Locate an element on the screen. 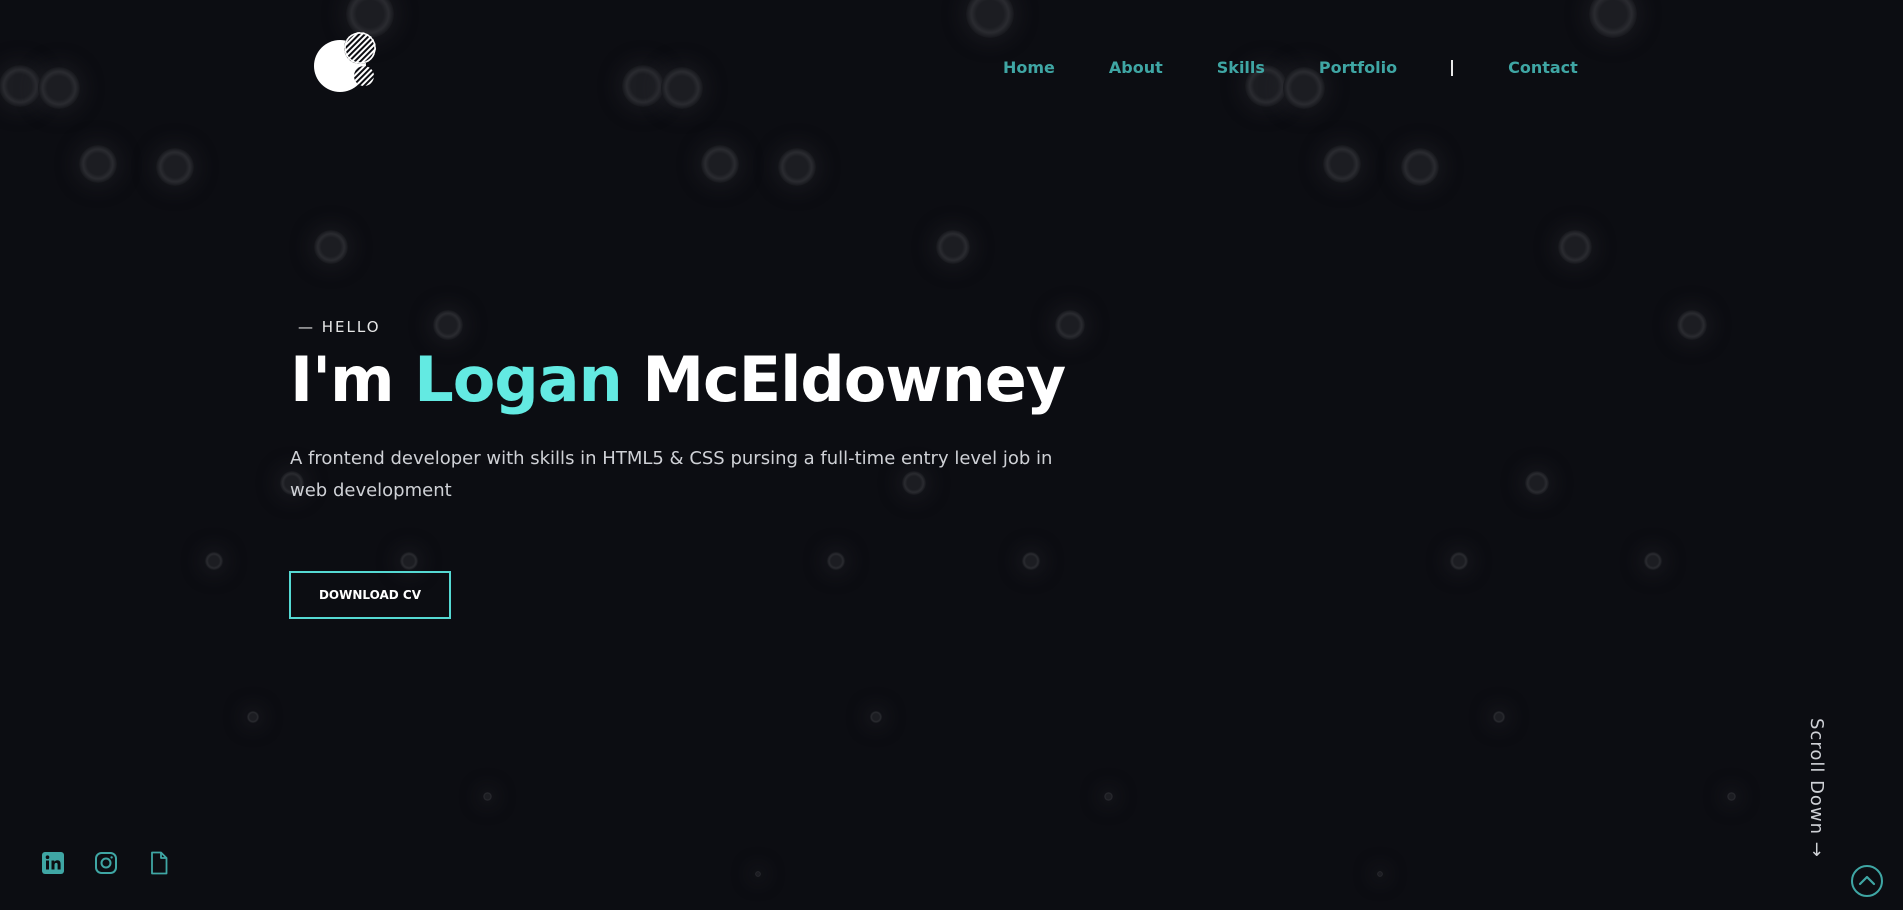 The width and height of the screenshot is (1903, 910). hero-eyebrow: — HELLO is located at coordinates (339, 327).